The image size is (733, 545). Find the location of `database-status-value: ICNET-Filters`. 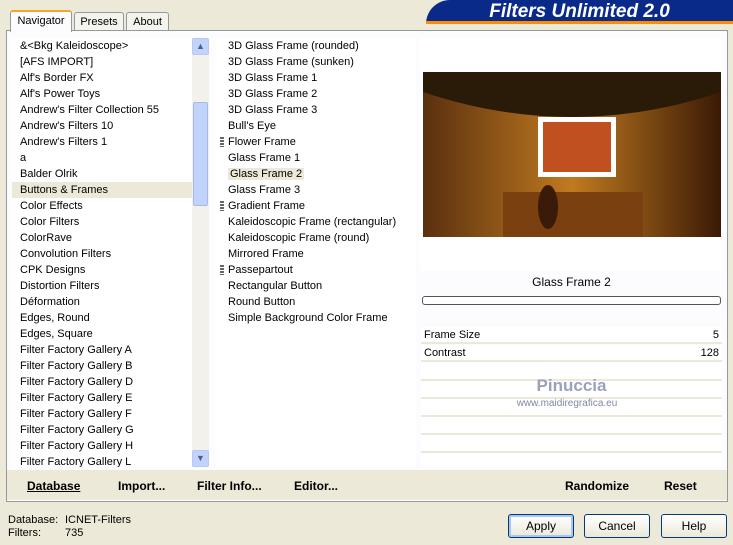

database-status-value: ICNET-Filters is located at coordinates (98, 520).